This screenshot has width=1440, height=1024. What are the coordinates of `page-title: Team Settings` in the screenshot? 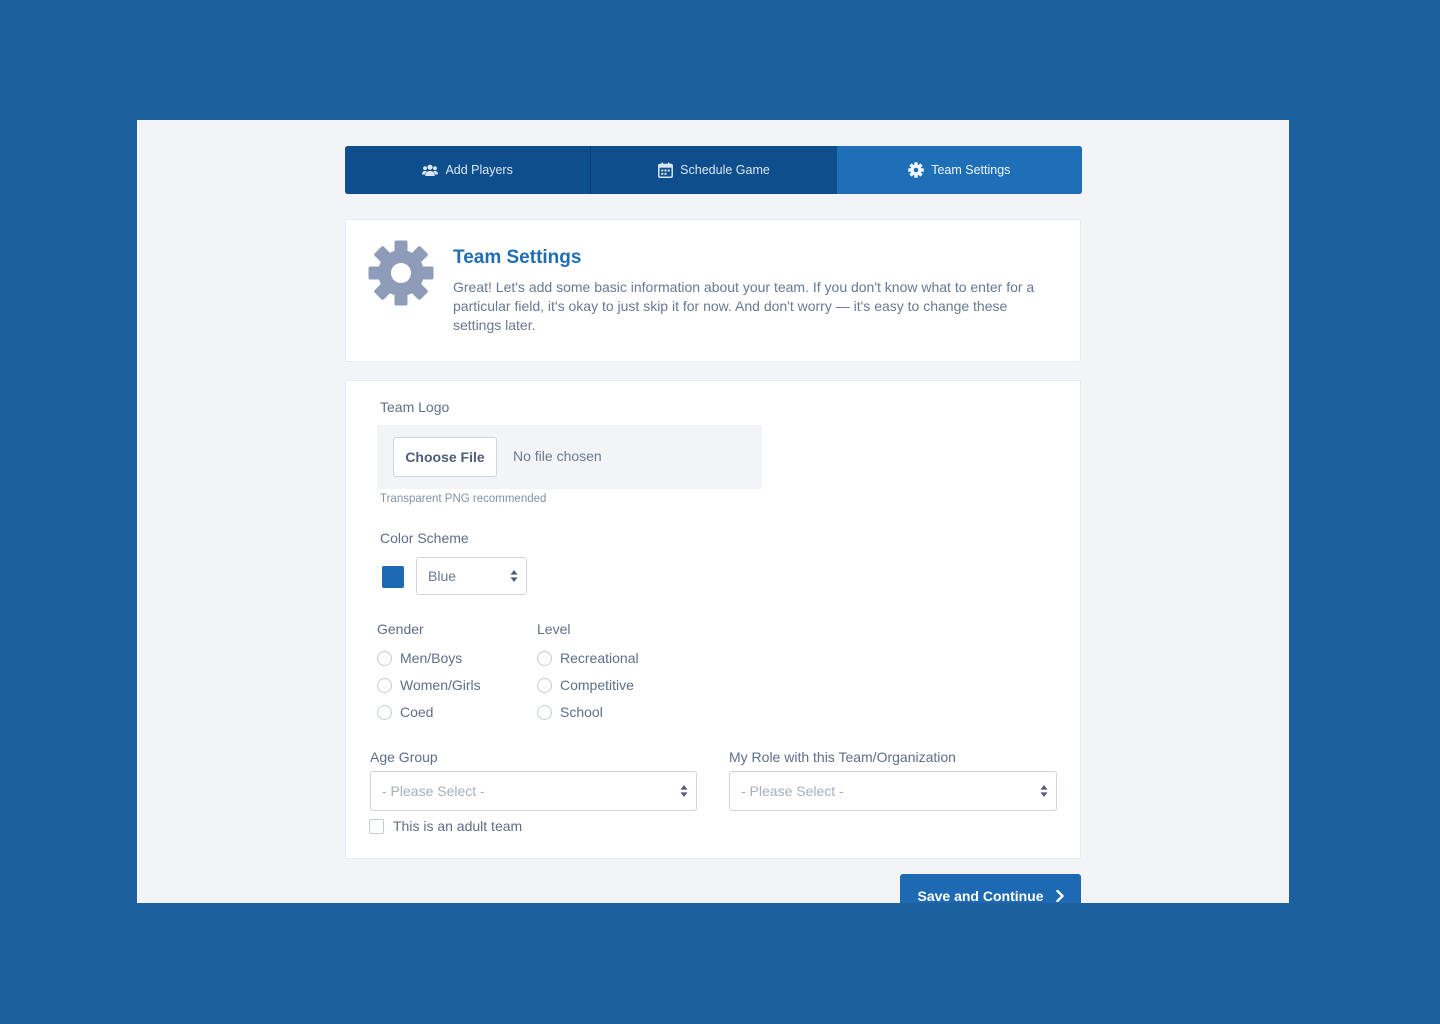 It's located at (517, 257).